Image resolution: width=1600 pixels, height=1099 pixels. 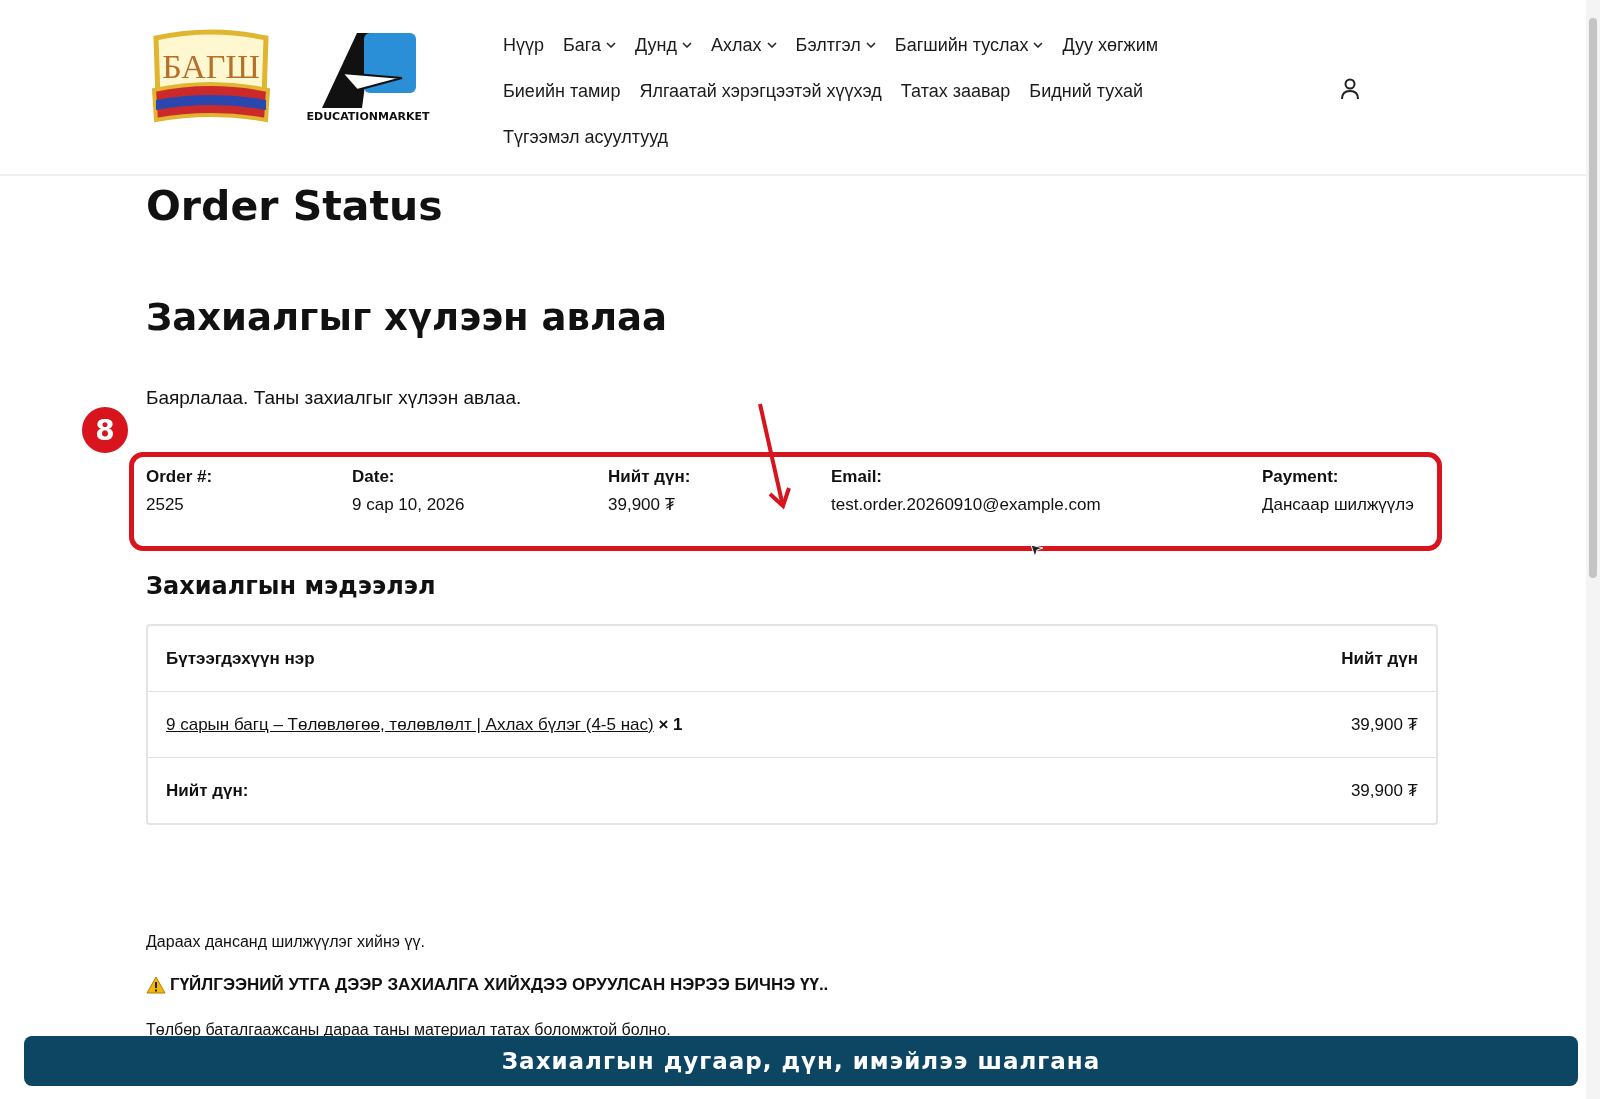 I want to click on education-market-logo: EDUCATIONMARKET, so click(x=367, y=78).